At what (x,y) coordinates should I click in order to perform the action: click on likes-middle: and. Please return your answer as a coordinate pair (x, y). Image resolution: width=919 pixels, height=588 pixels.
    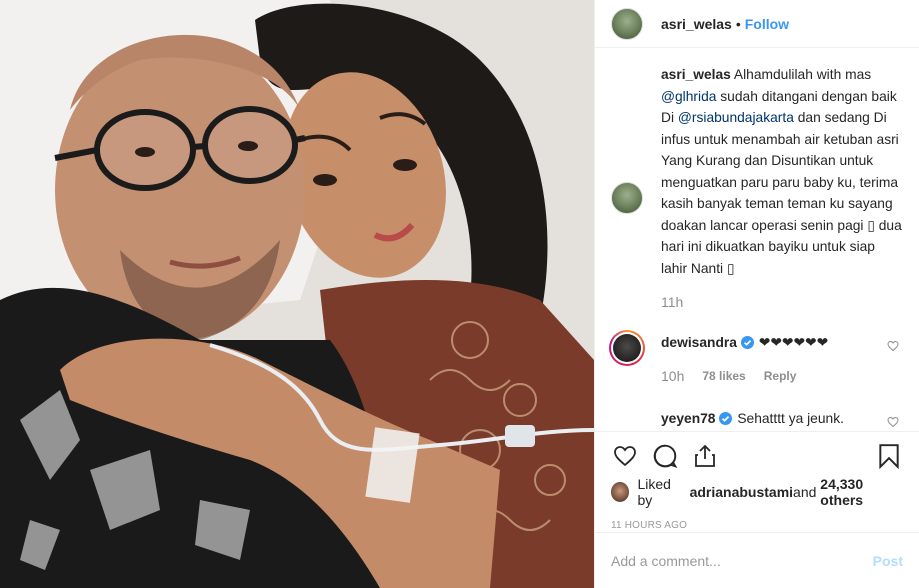
    Looking at the image, I should click on (805, 492).